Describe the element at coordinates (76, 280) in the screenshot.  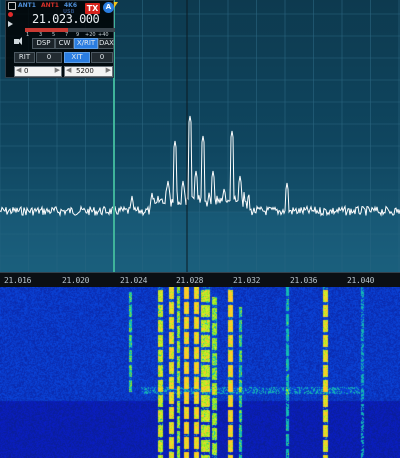
I see `frequency-tick-label: 21.020` at that location.